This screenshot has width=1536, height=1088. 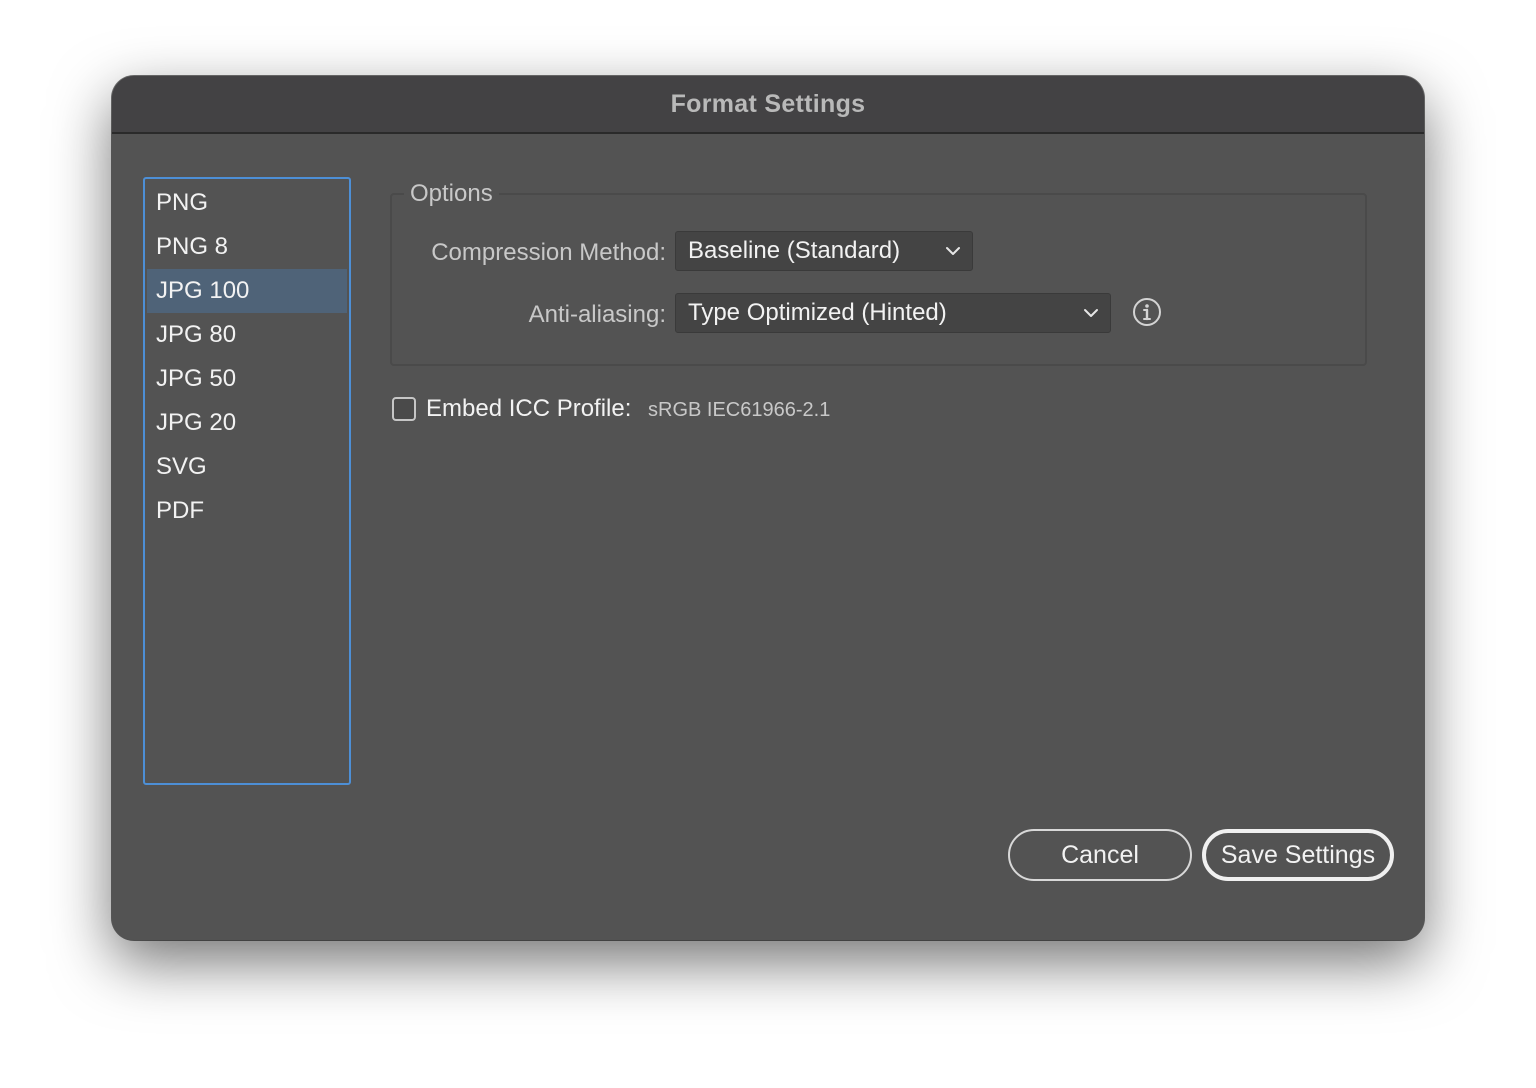 I want to click on format-item-jpg50: JPG 50, so click(x=247, y=379).